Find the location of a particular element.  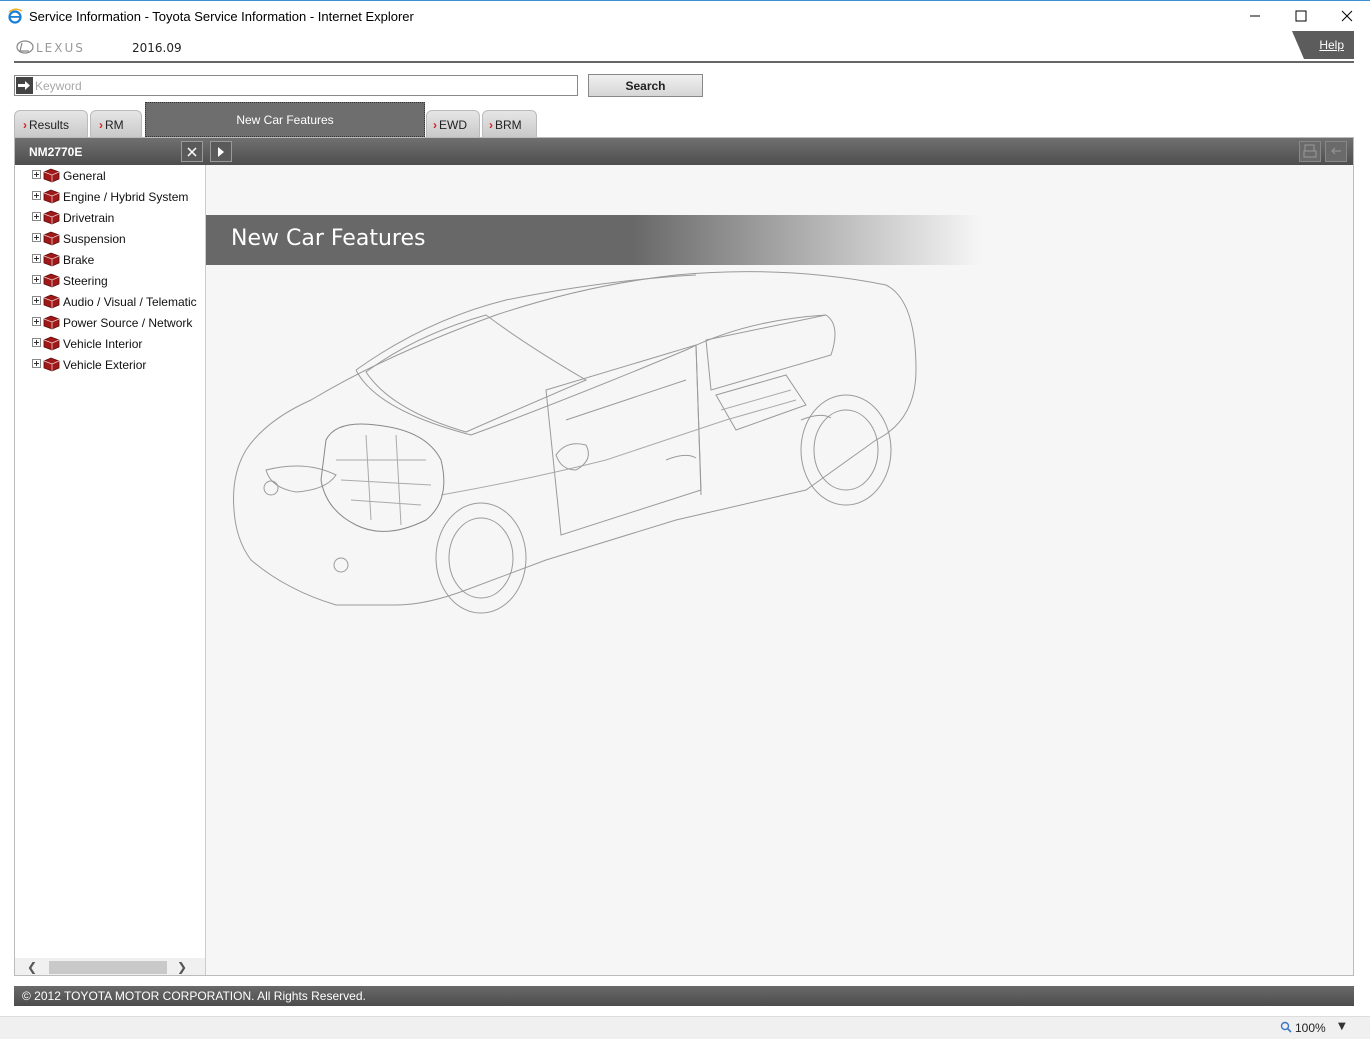

document-id: NM2770E is located at coordinates (56, 152).